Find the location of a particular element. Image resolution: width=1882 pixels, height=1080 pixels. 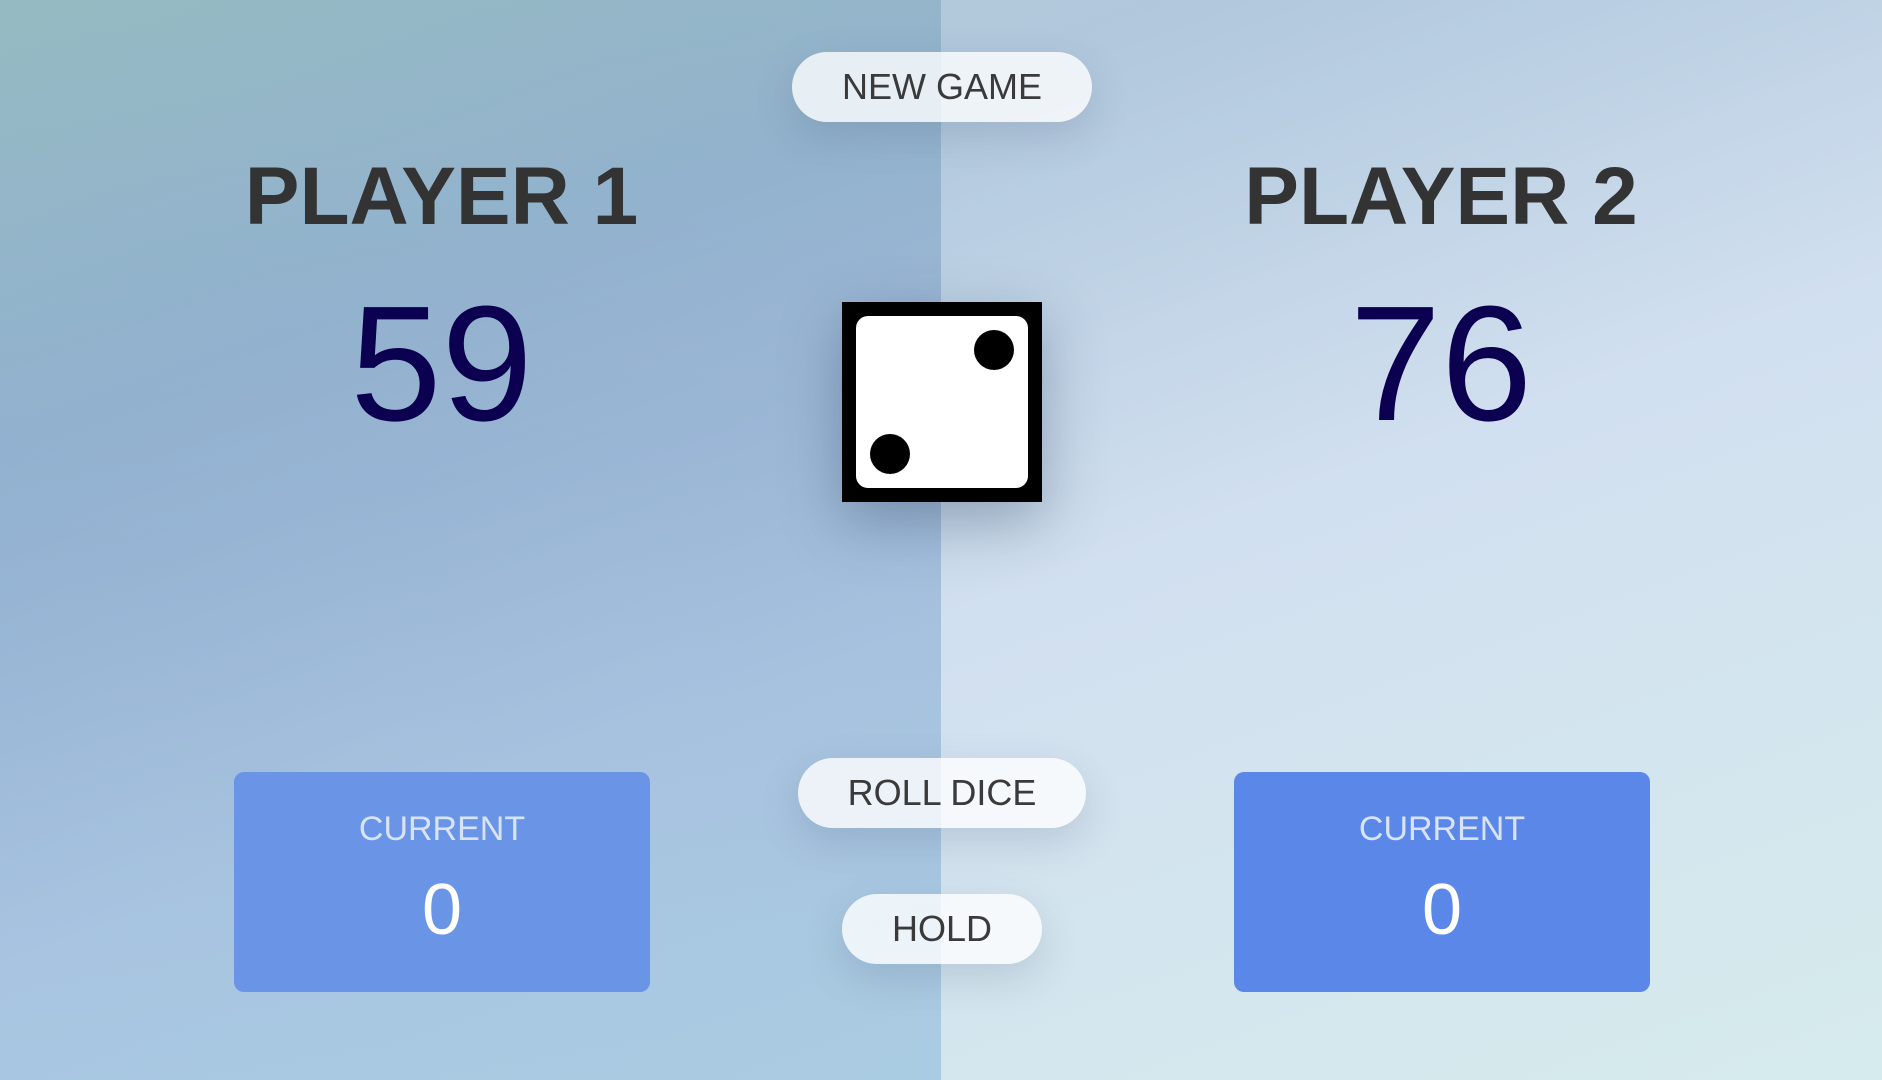

player-1-current-box: CURRENT 0 is located at coordinates (442, 882).